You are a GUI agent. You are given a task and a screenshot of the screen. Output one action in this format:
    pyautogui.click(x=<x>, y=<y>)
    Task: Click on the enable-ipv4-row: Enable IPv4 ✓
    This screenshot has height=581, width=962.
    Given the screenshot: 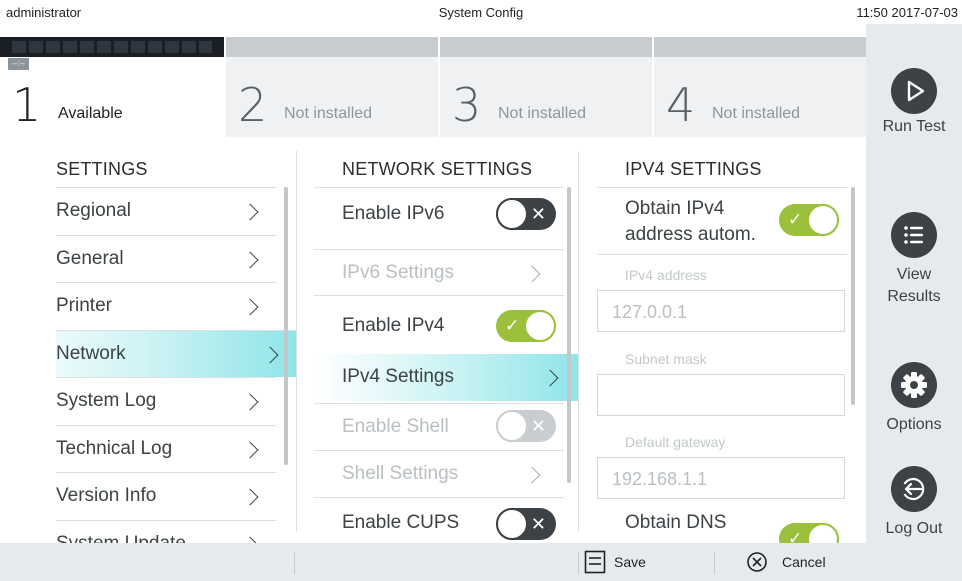 What is the action you would take?
    pyautogui.click(x=439, y=318)
    